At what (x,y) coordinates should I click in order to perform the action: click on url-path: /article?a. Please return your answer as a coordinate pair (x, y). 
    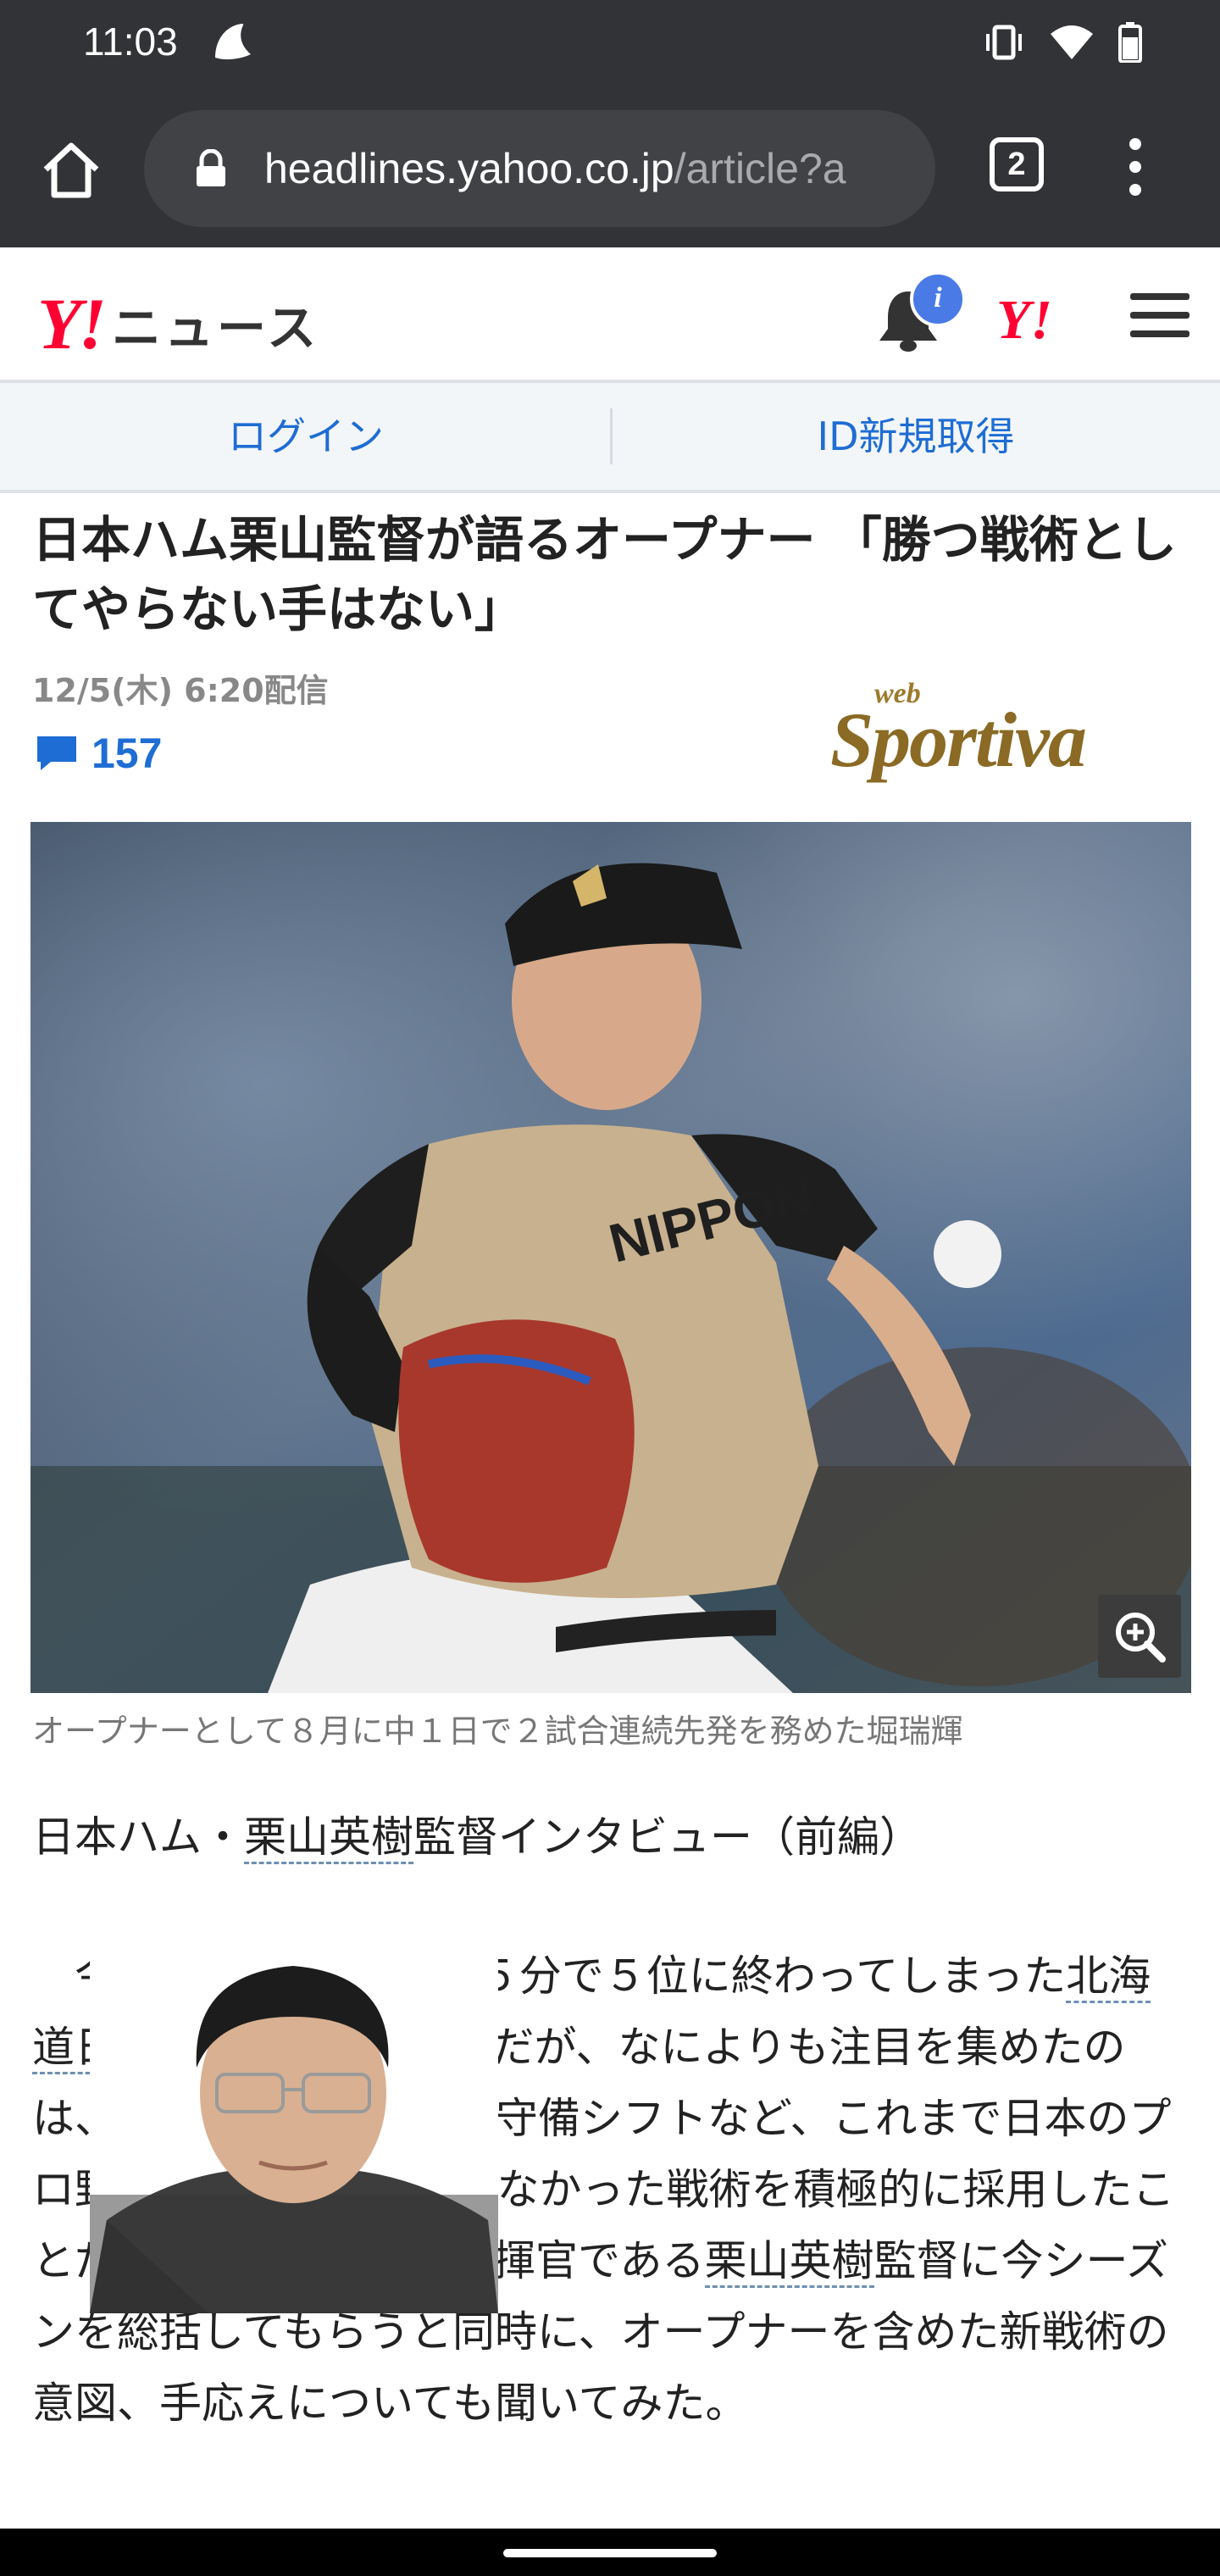
    Looking at the image, I should click on (760, 168).